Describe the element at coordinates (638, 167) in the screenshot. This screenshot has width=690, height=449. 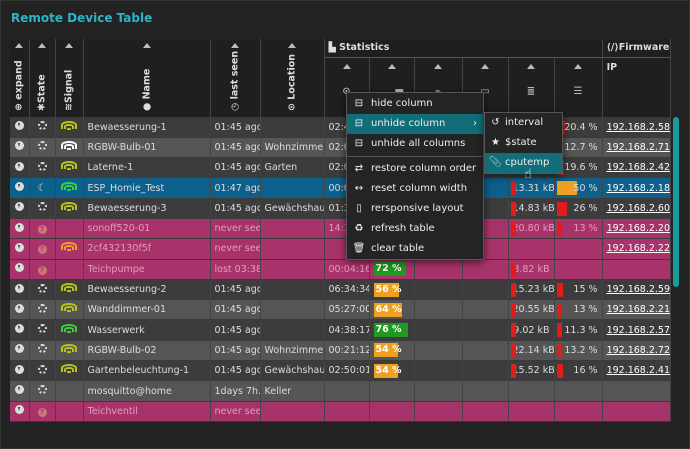
I see `ip-link: 192.168.2.42` at that location.